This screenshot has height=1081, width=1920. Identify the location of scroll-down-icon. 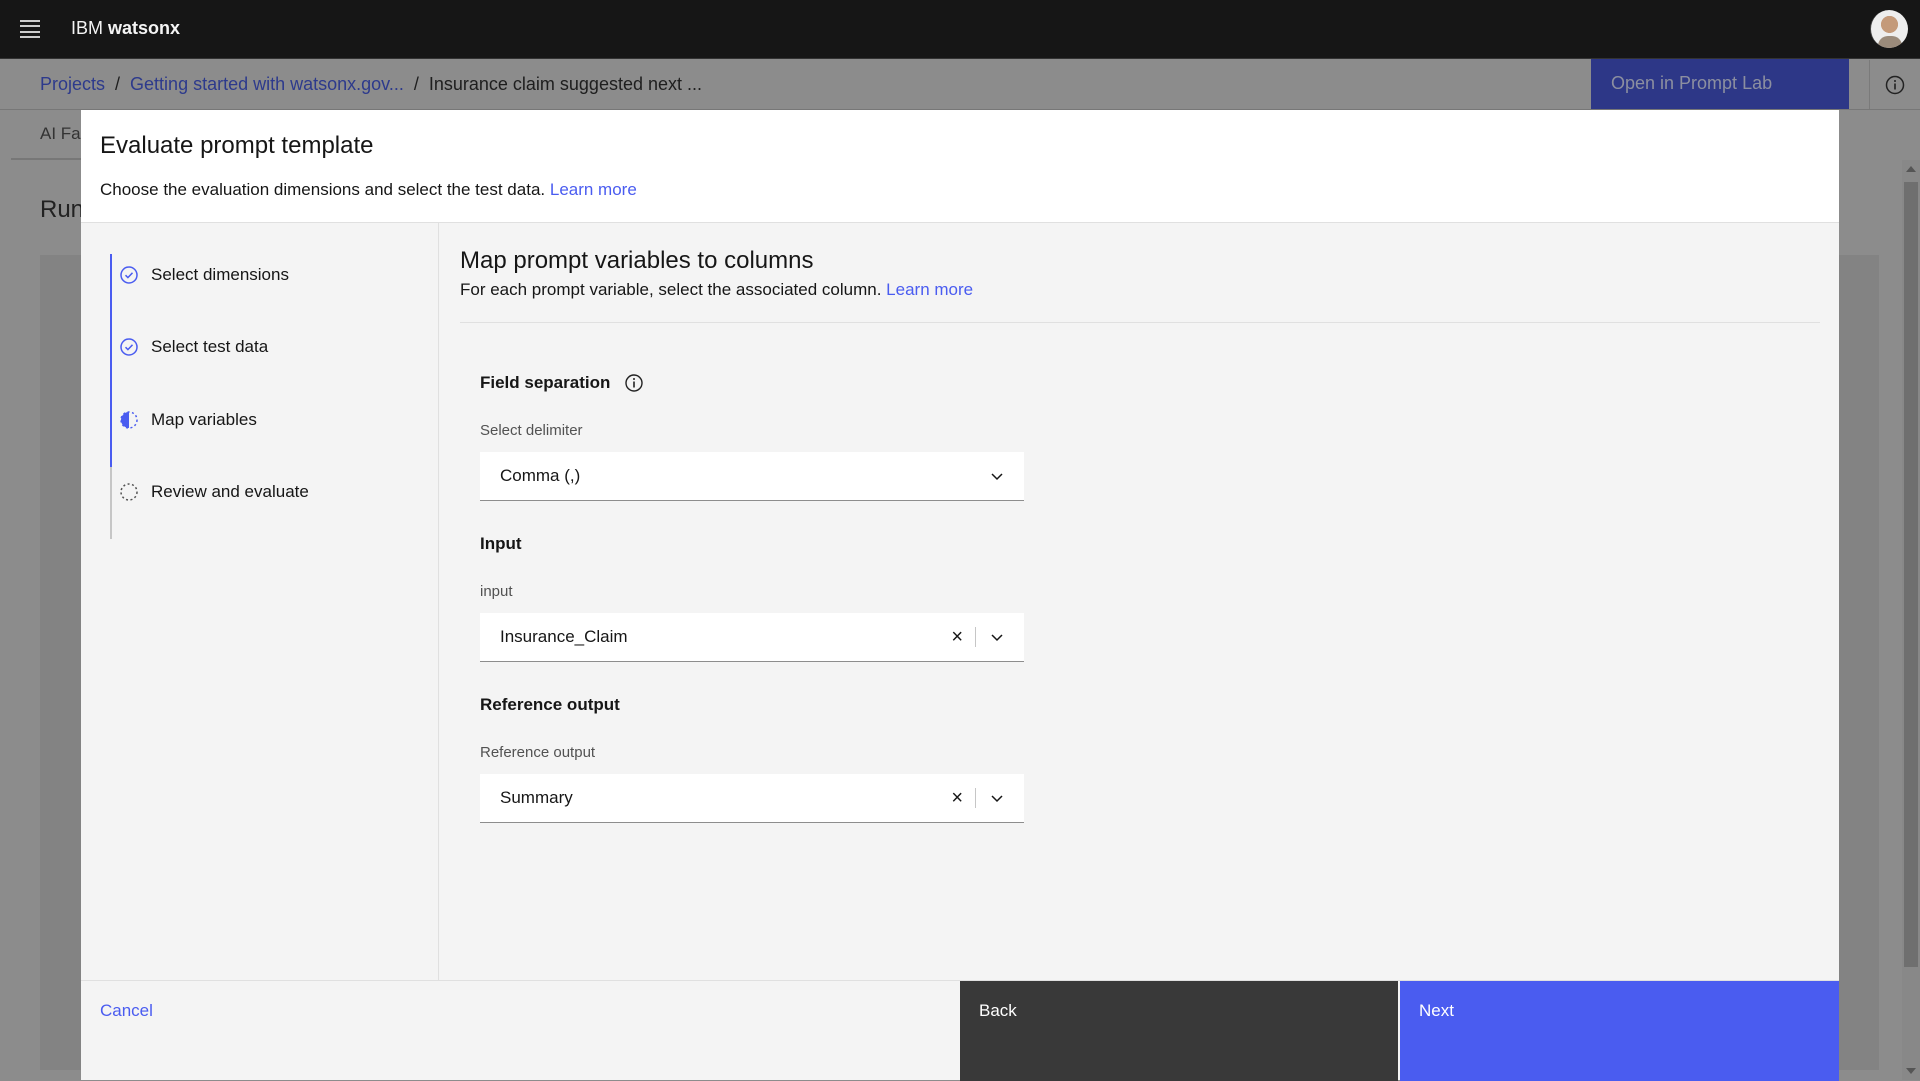
(1911, 1071).